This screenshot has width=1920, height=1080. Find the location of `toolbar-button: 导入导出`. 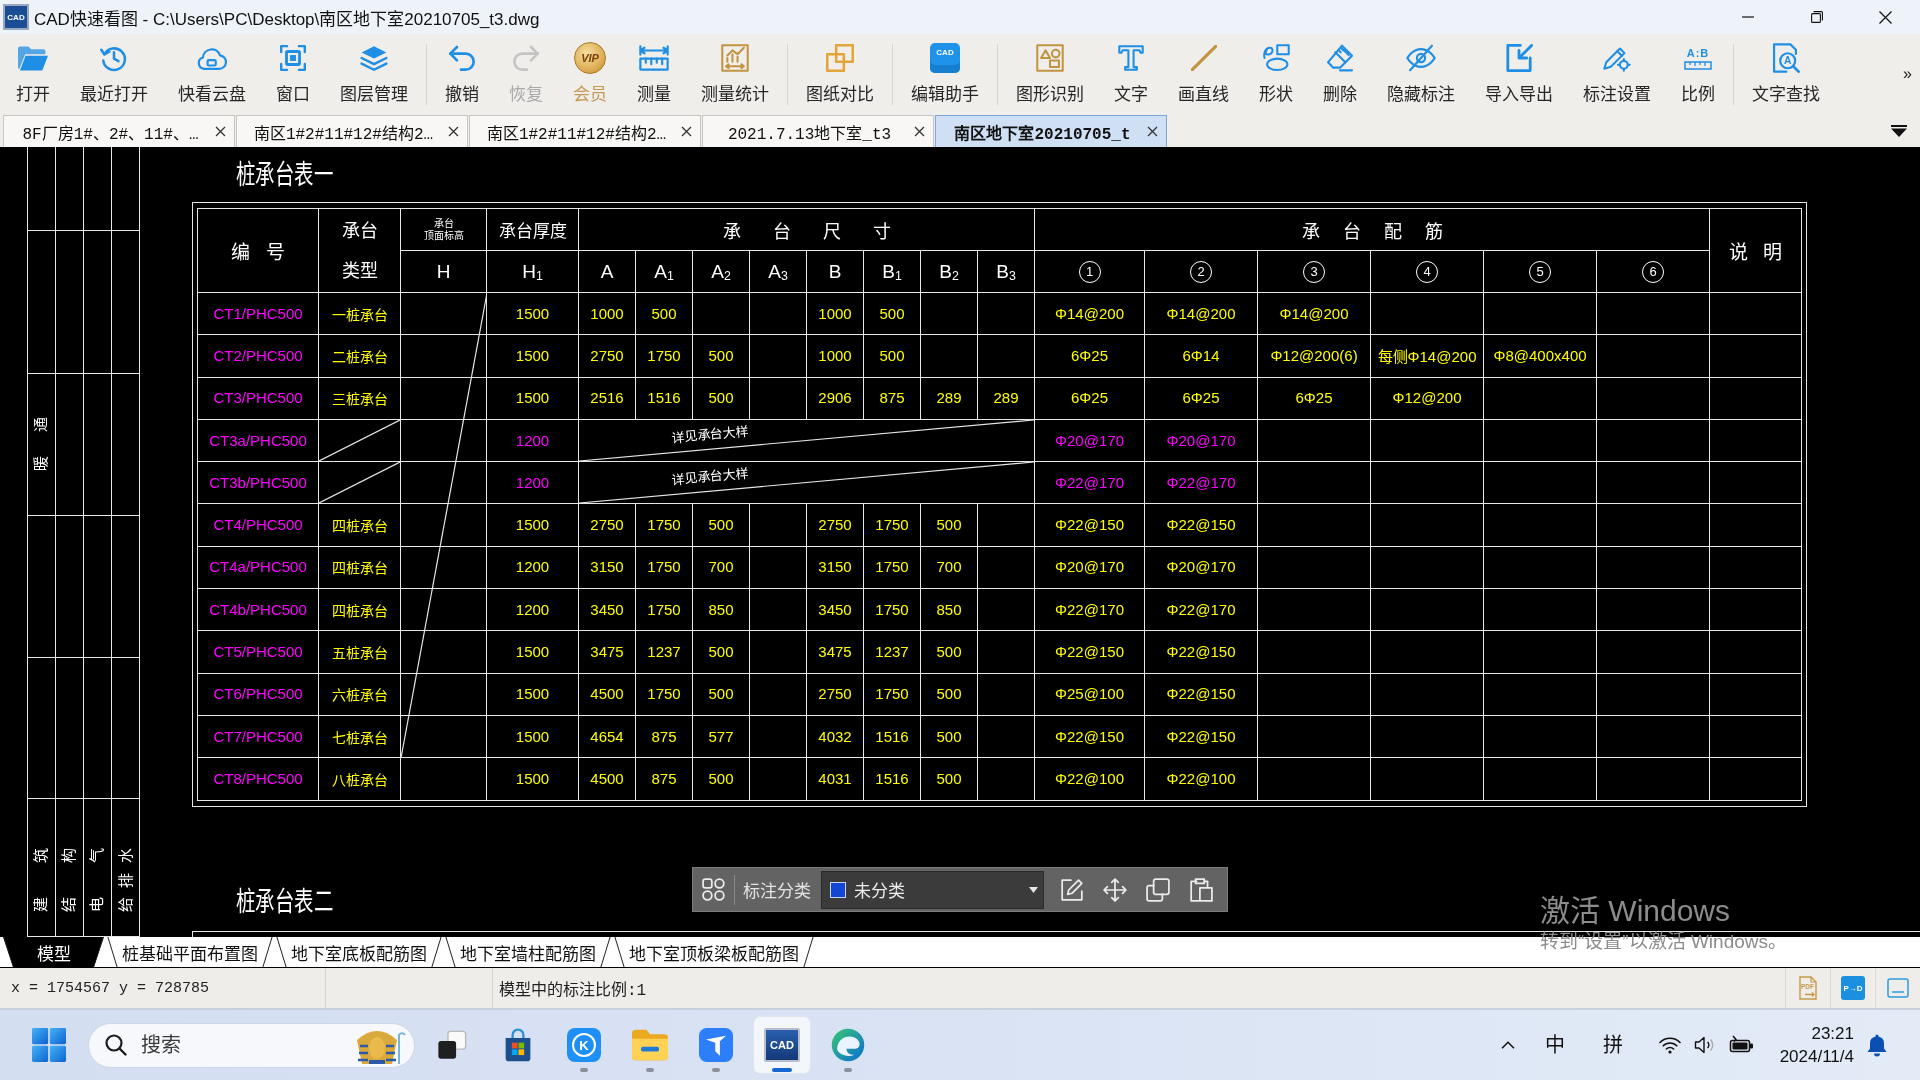

toolbar-button: 导入导出 is located at coordinates (1519, 73).